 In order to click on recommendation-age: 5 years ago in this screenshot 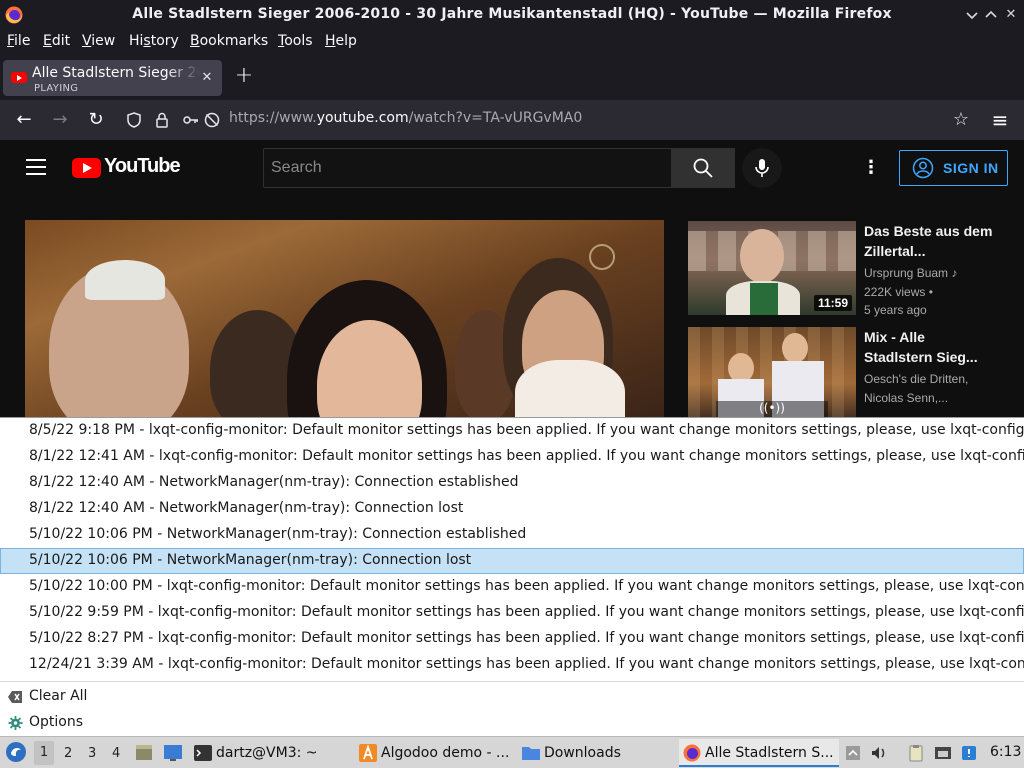, I will do `click(895, 310)`.